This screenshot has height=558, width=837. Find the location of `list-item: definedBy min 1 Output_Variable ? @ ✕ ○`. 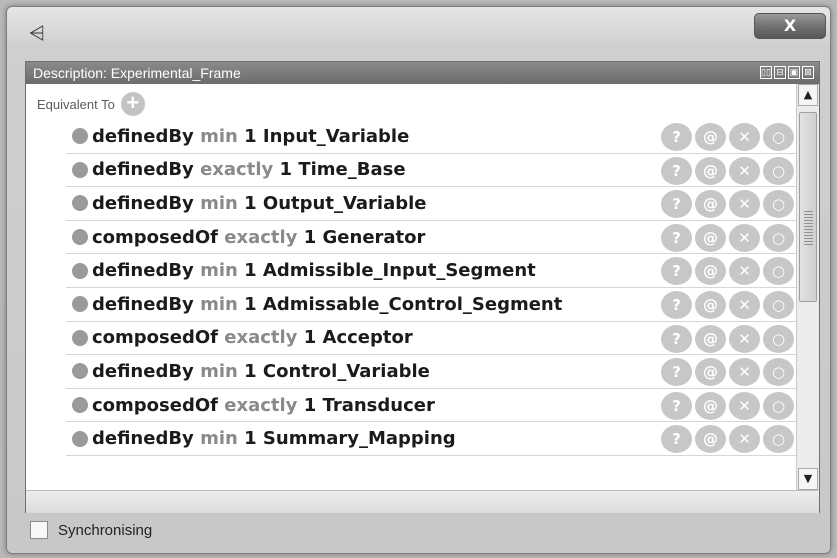

list-item: definedBy min 1 Output_Variable ? @ ✕ ○ is located at coordinates (431, 204).